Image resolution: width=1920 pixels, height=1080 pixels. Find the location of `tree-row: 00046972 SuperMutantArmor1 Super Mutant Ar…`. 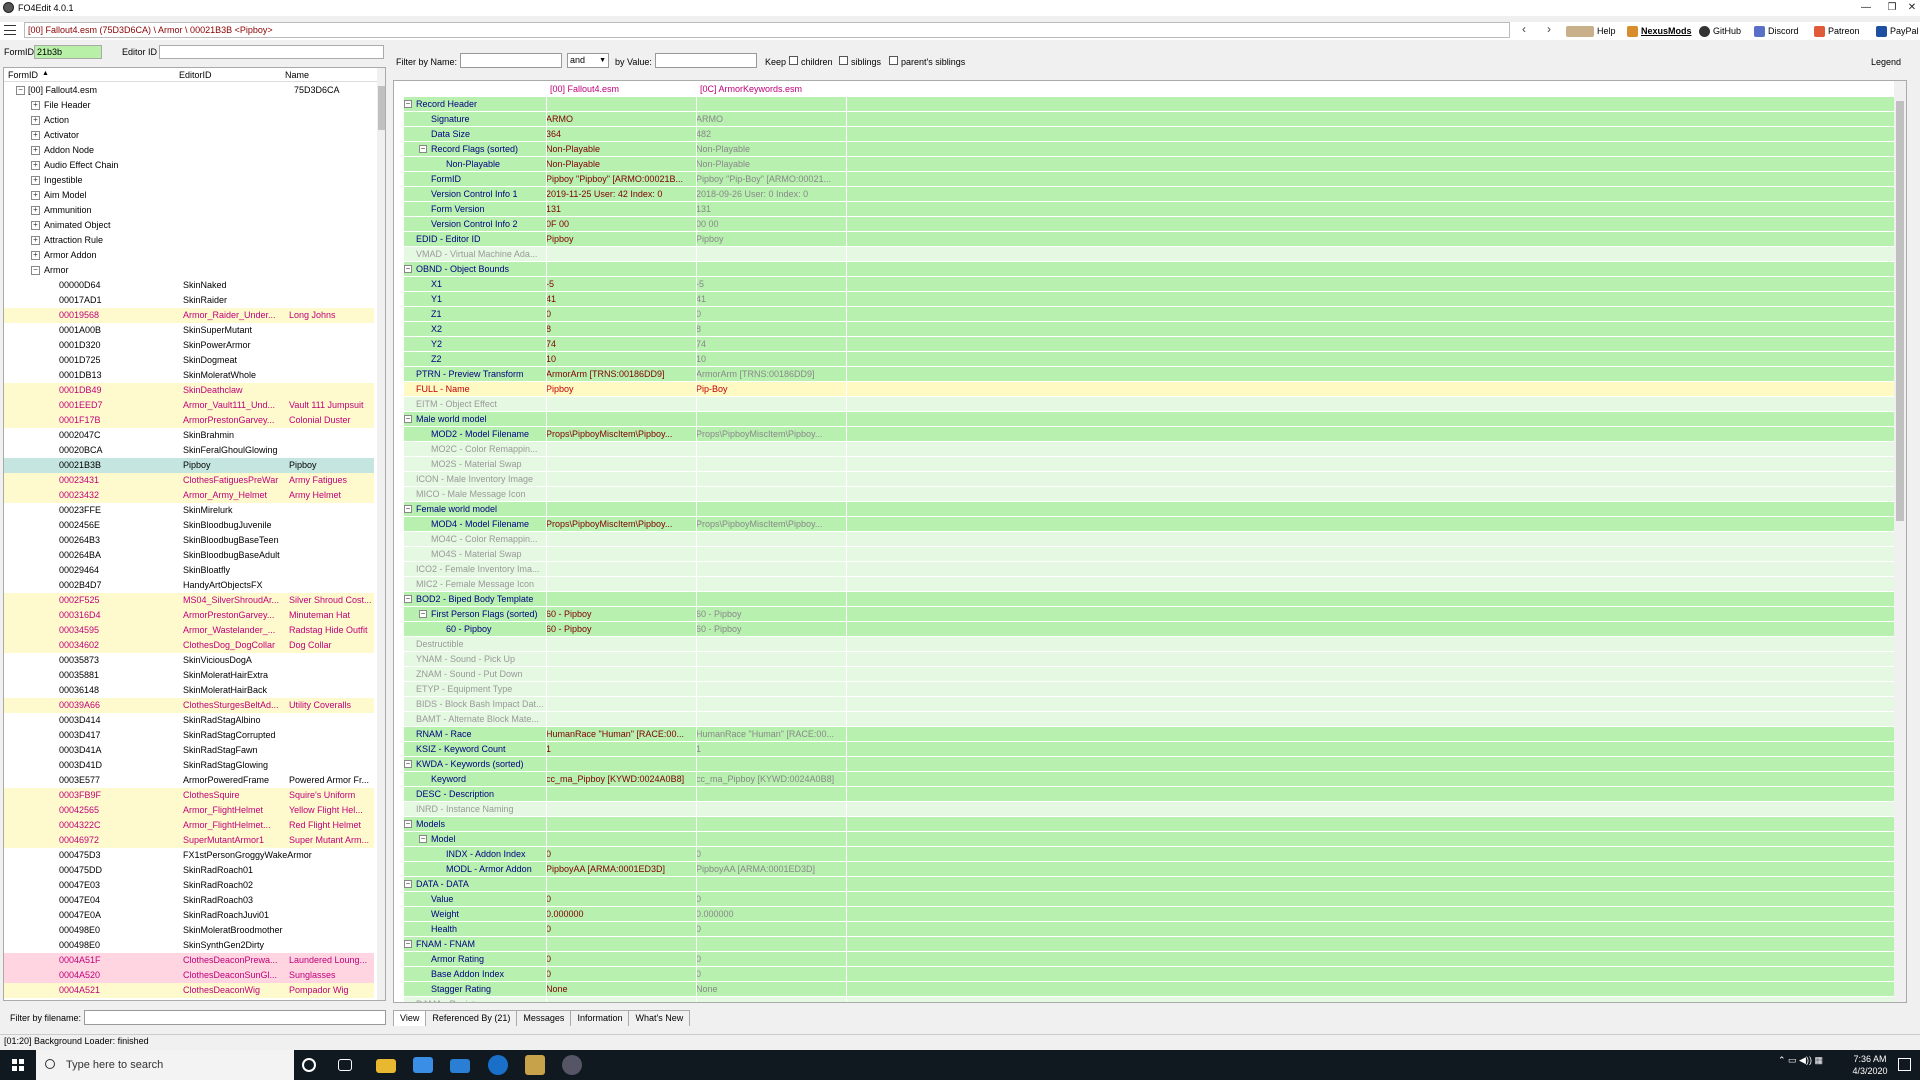

tree-row: 00046972 SuperMutantArmor1 Super Mutant Ar… is located at coordinates (189, 840).